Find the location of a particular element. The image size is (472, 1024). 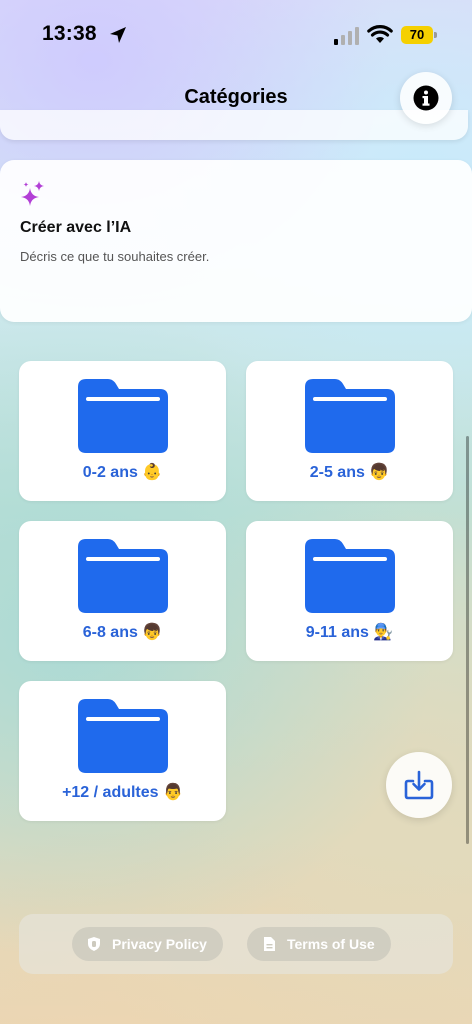

category-label: 2-5 ans 👦 is located at coordinates (349, 472).